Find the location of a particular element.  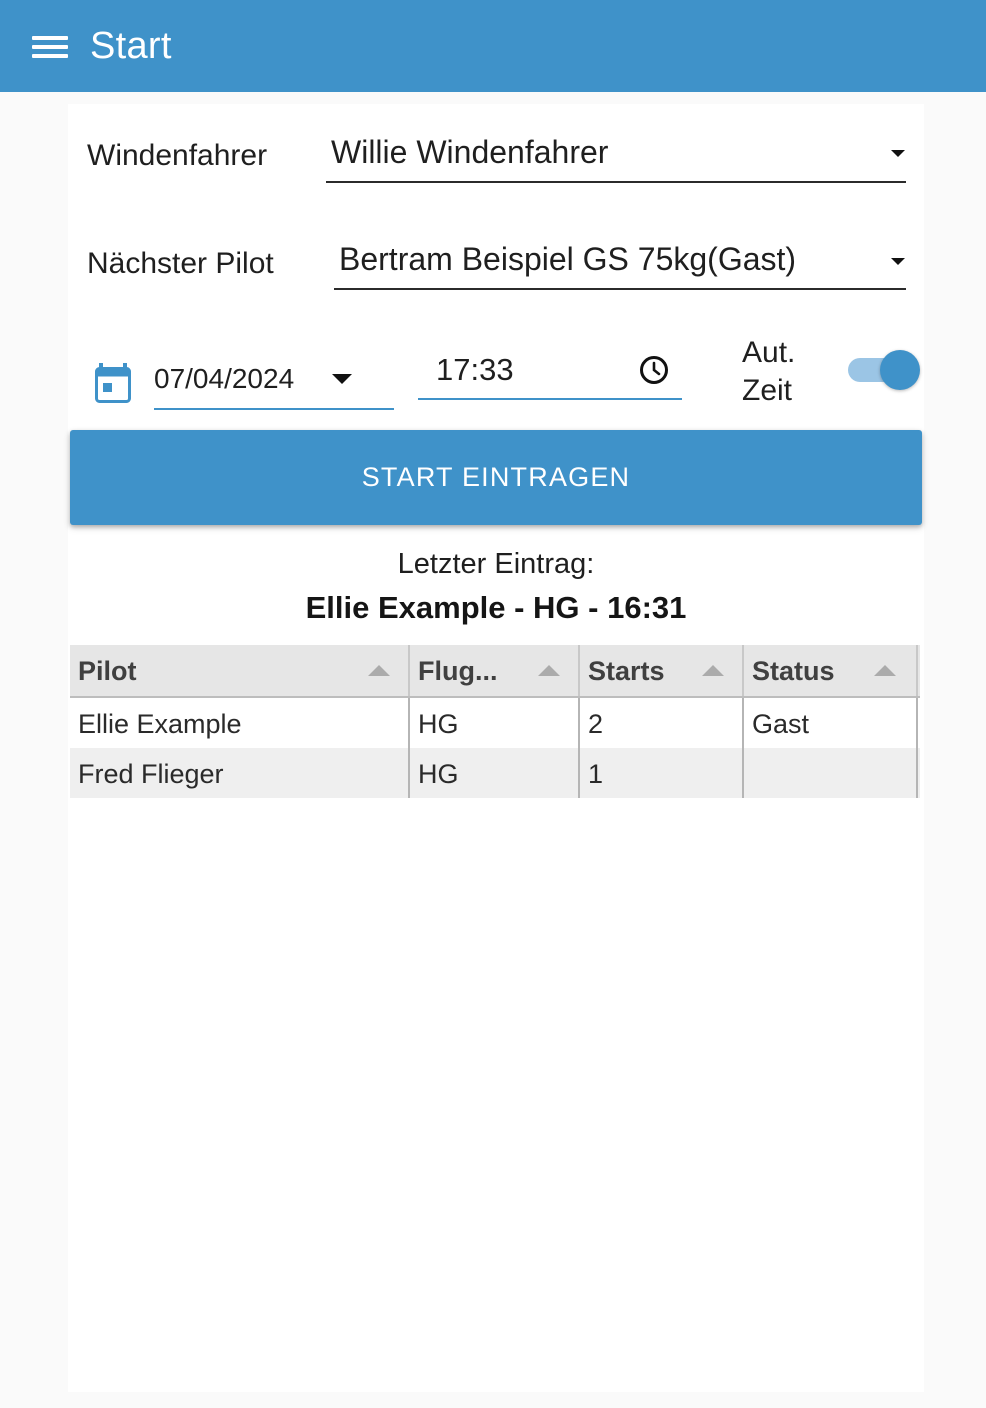

cell-text: Ellie Example is located at coordinates (160, 724).